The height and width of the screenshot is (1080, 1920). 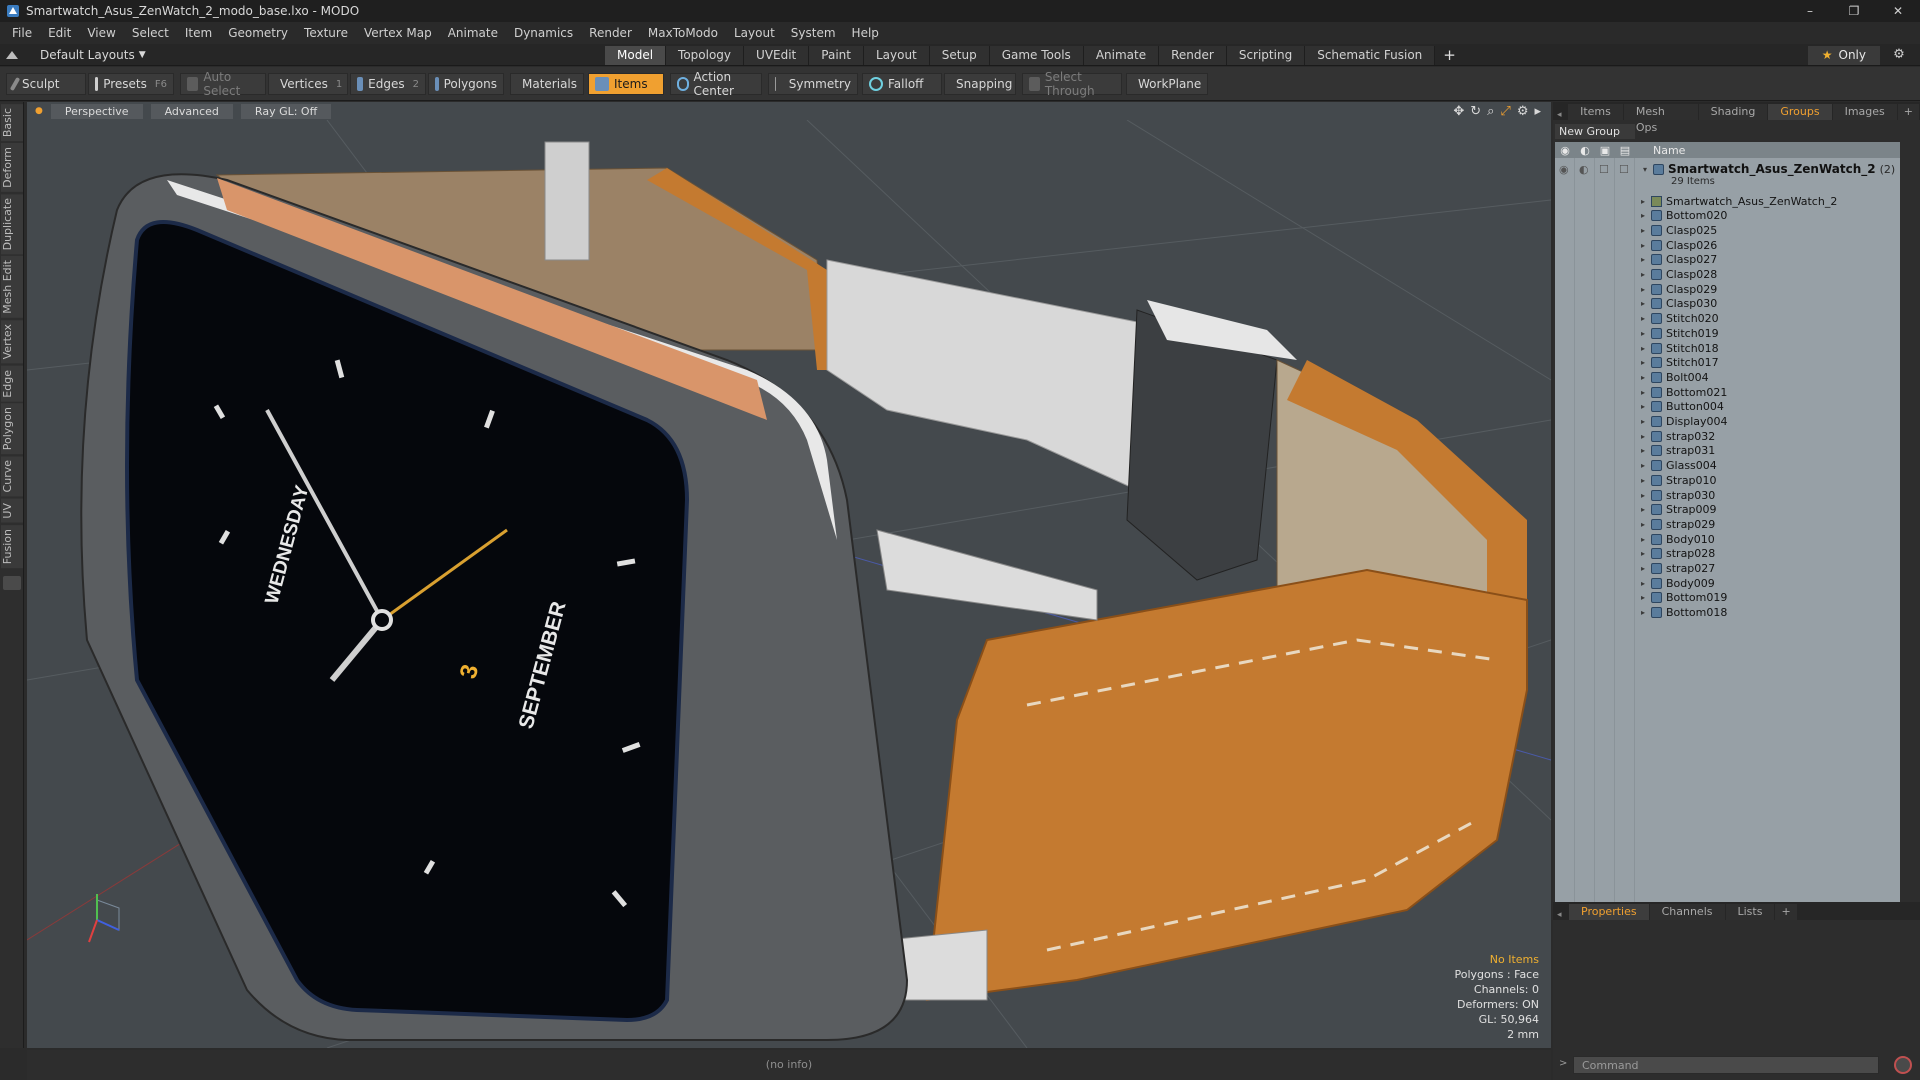 What do you see at coordinates (1490, 111) in the screenshot?
I see `zoom-icon: ⌕` at bounding box center [1490, 111].